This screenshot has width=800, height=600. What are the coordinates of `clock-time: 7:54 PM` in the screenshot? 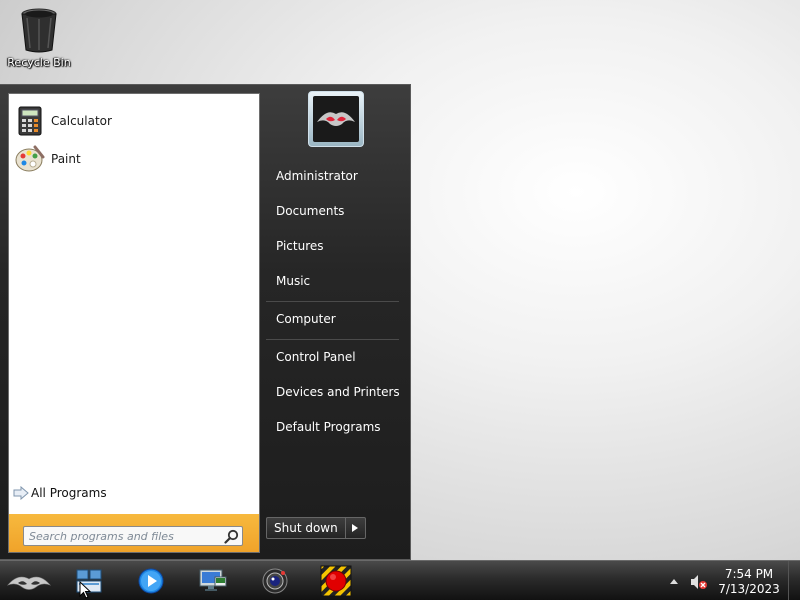 It's located at (749, 574).